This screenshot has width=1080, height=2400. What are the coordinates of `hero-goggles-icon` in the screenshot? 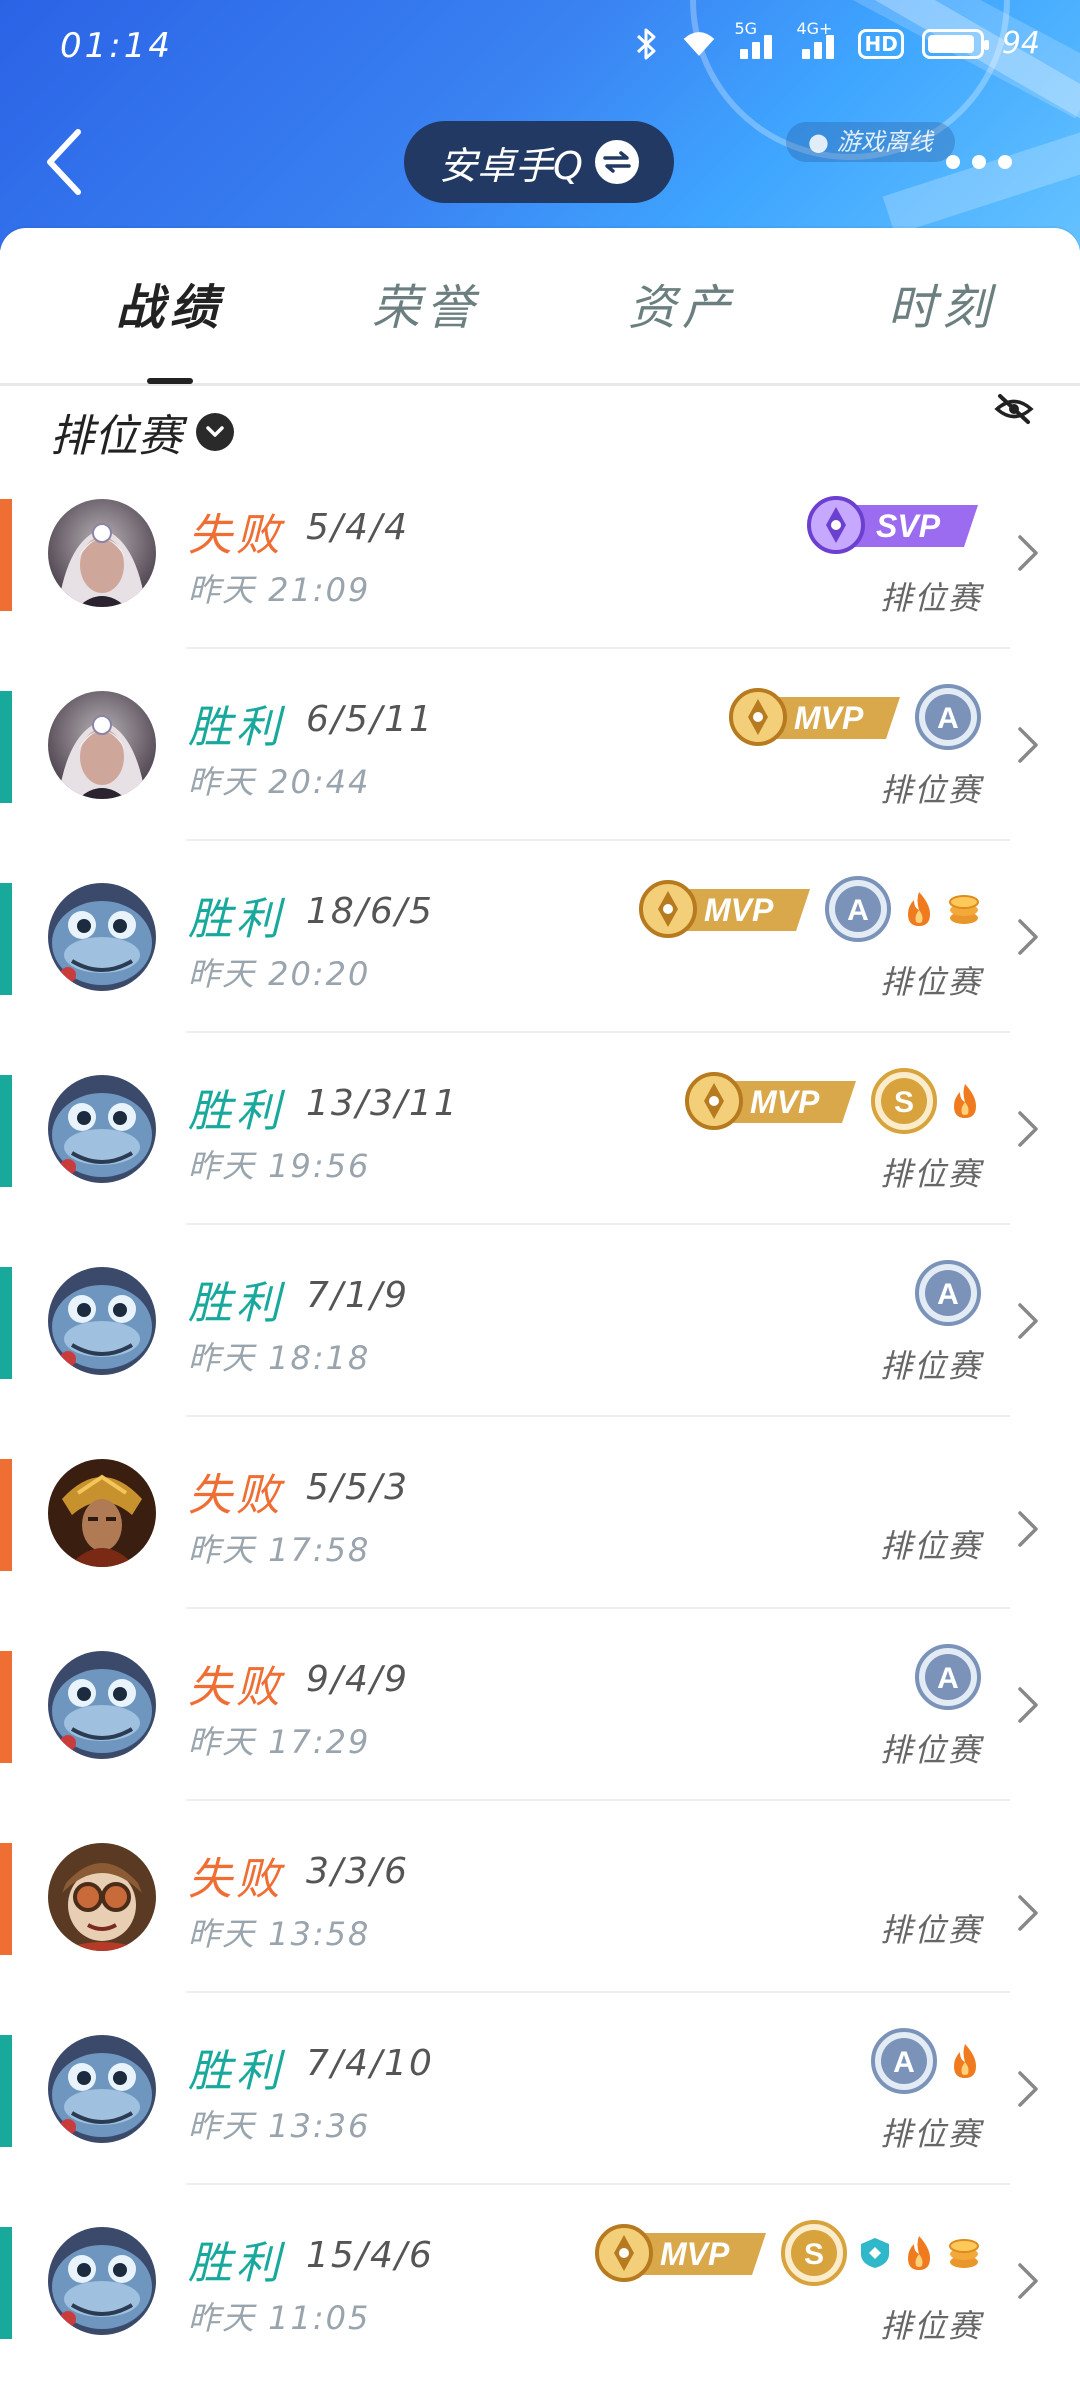 It's located at (102, 1897).